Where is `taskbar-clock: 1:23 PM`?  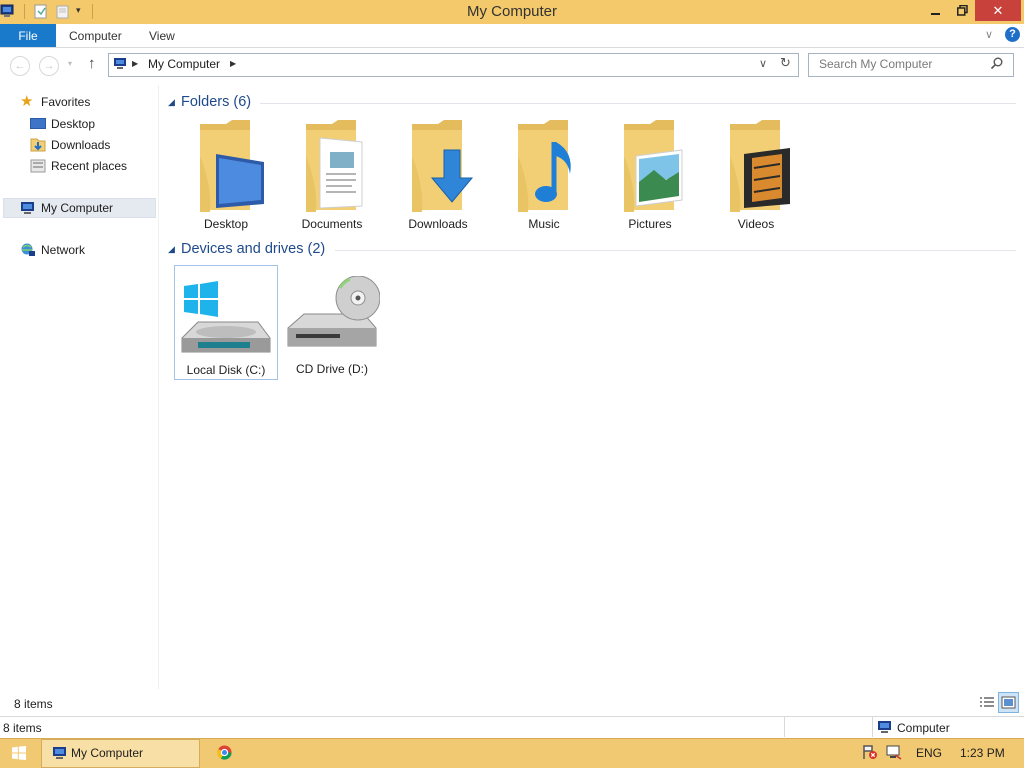 taskbar-clock: 1:23 PM is located at coordinates (982, 753).